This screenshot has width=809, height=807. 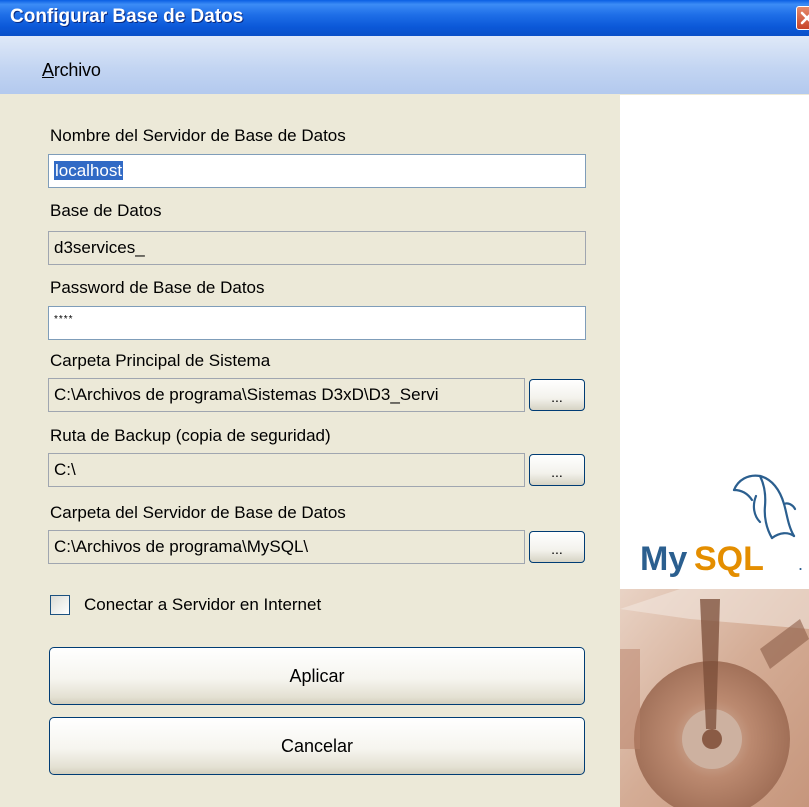 I want to click on menu-archivo-label: rchivo, so click(x=77, y=70).